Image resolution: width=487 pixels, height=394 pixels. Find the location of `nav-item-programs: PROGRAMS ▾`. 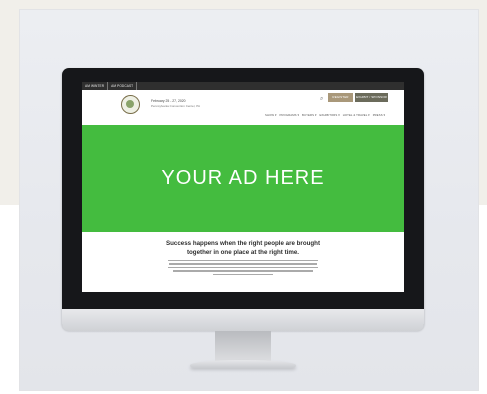

nav-item-programs: PROGRAMS ▾ is located at coordinates (289, 115).